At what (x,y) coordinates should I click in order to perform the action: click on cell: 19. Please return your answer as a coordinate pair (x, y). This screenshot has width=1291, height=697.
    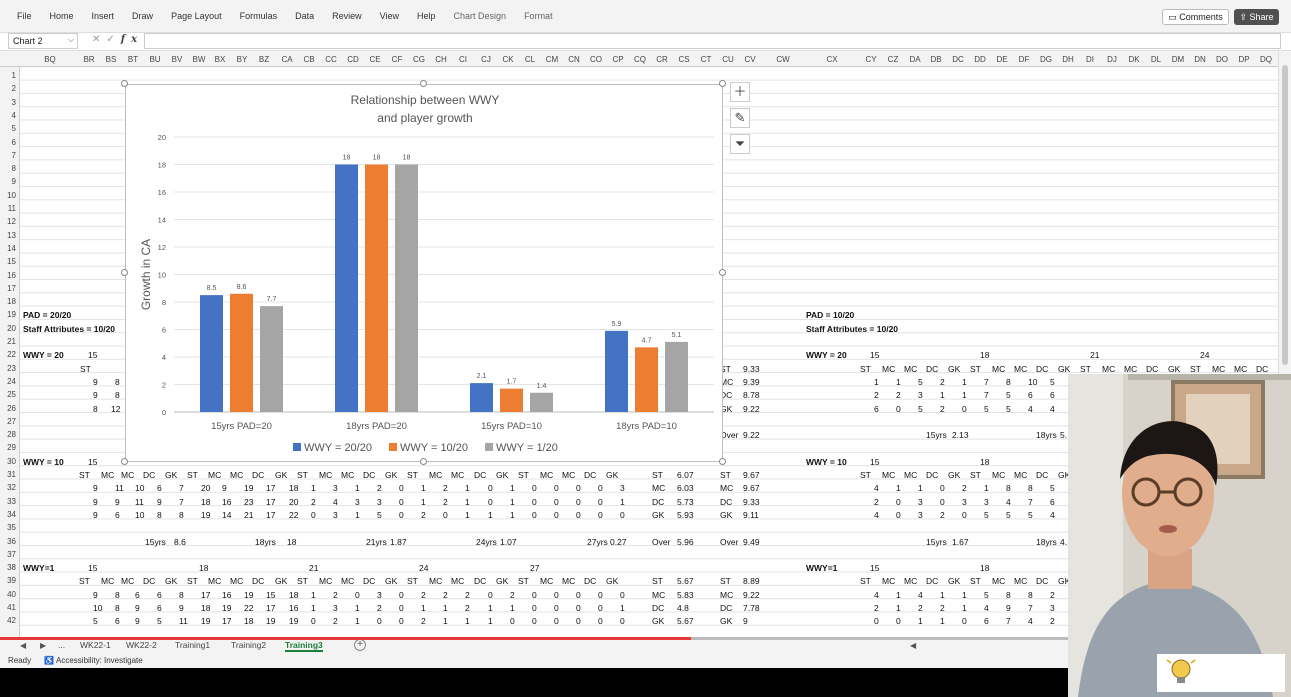
    Looking at the image, I should click on (270, 621).